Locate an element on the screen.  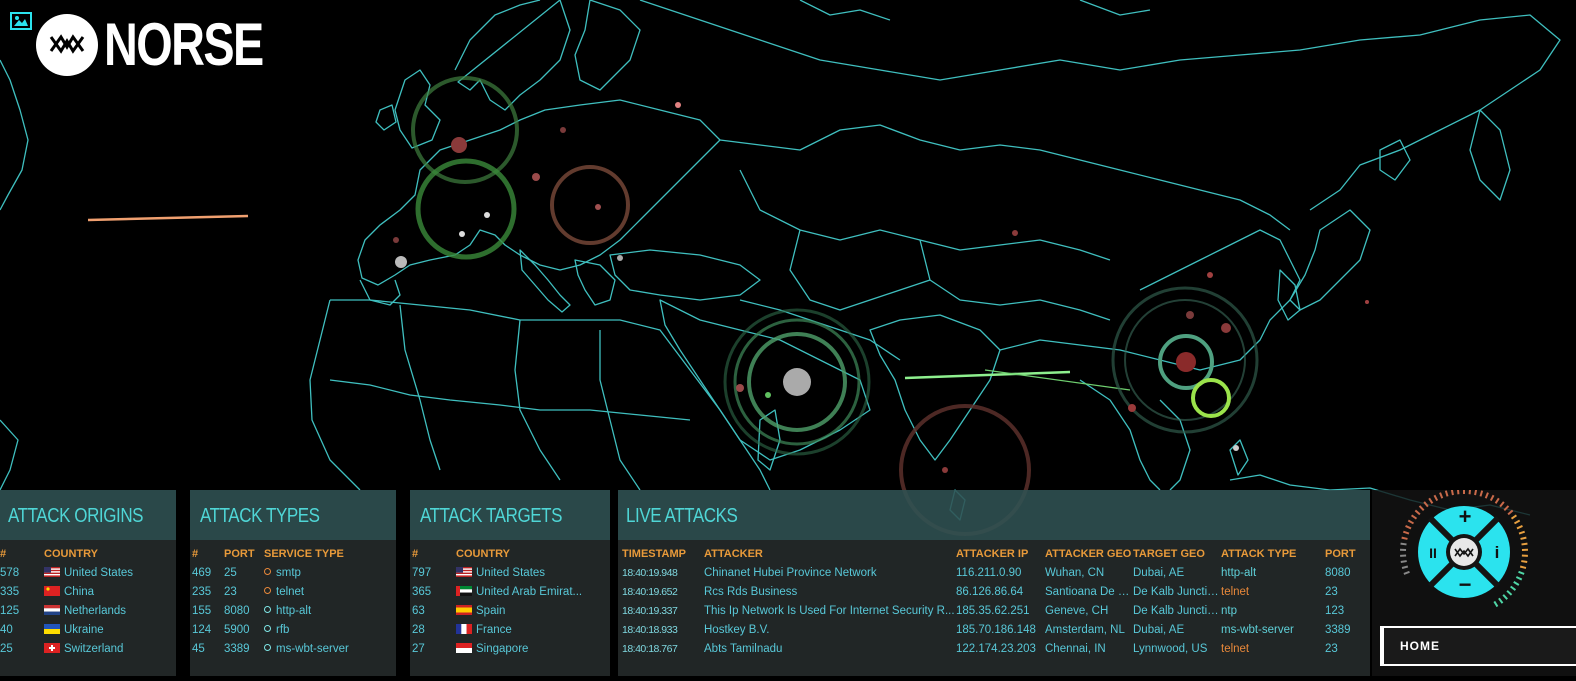
table-row: 46925smtp is located at coordinates (294, 573).